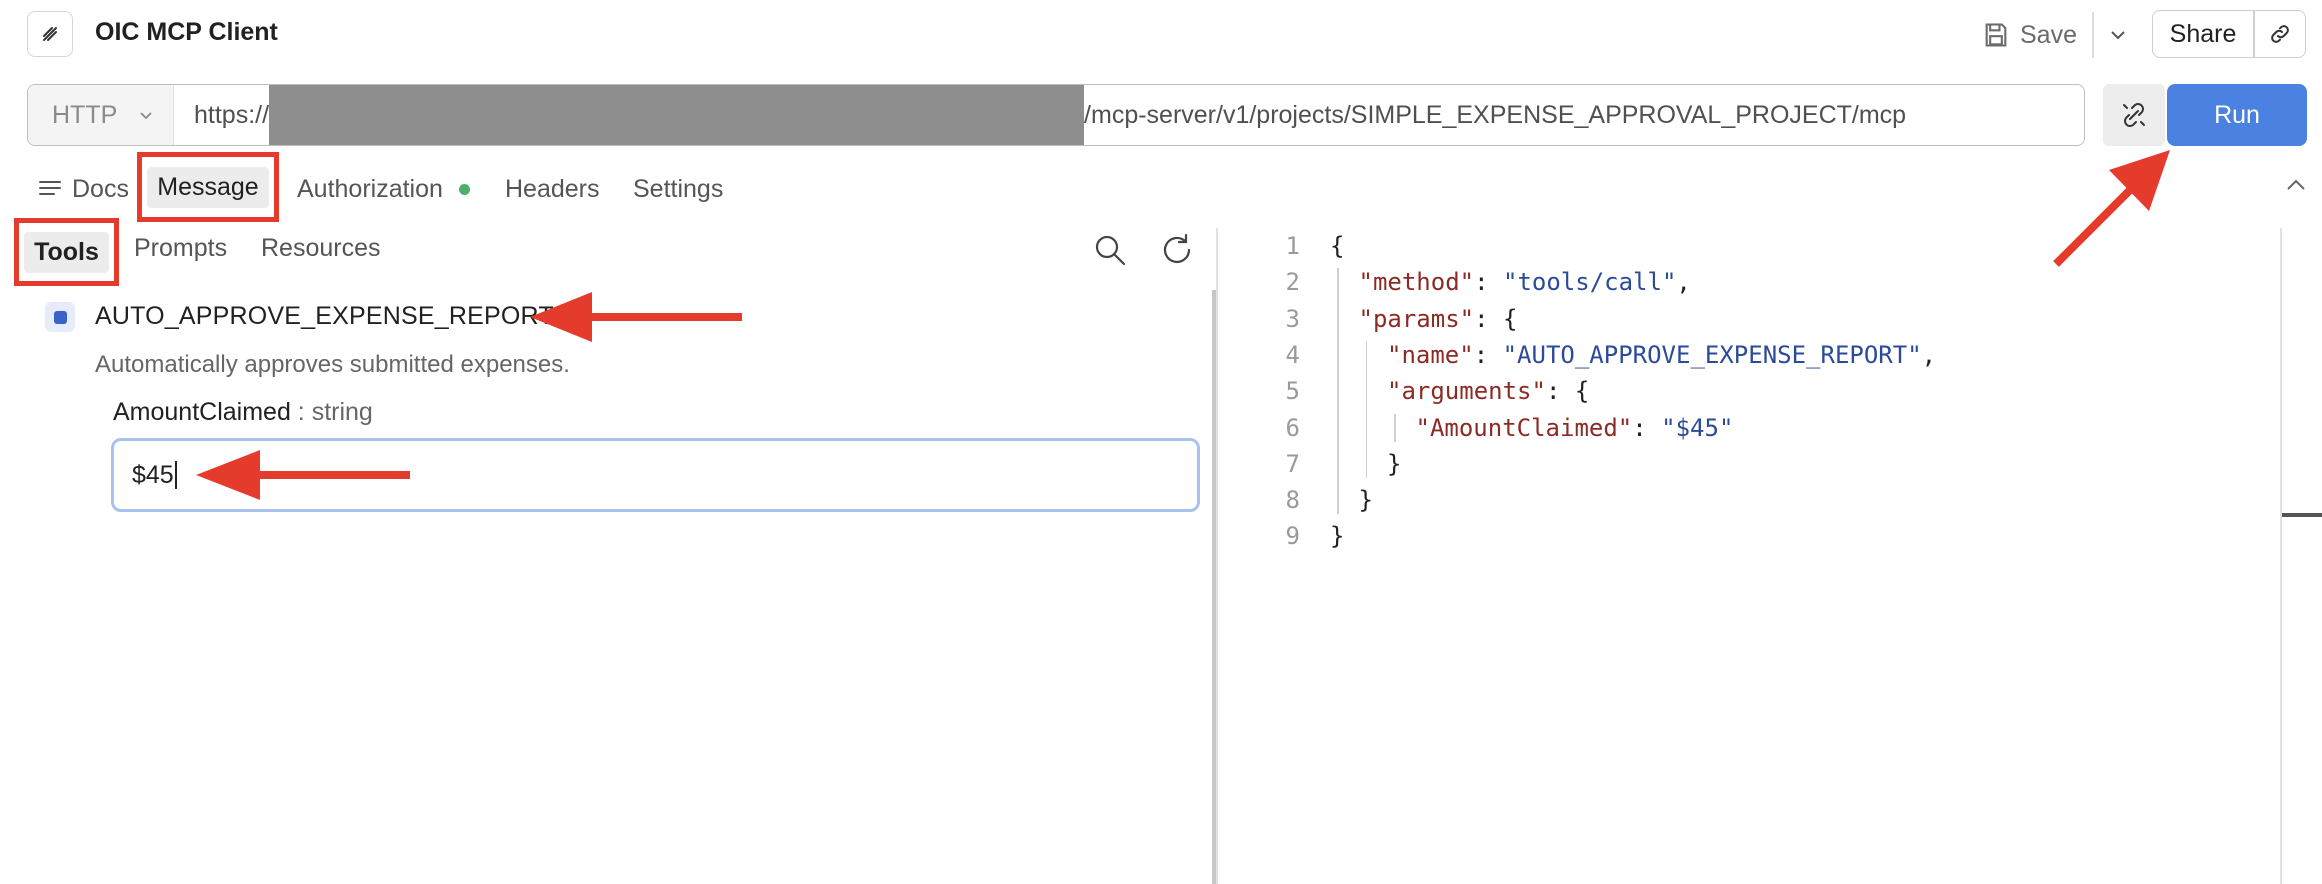  What do you see at coordinates (2111, 208) in the screenshot?
I see `arrow-to-run-button` at bounding box center [2111, 208].